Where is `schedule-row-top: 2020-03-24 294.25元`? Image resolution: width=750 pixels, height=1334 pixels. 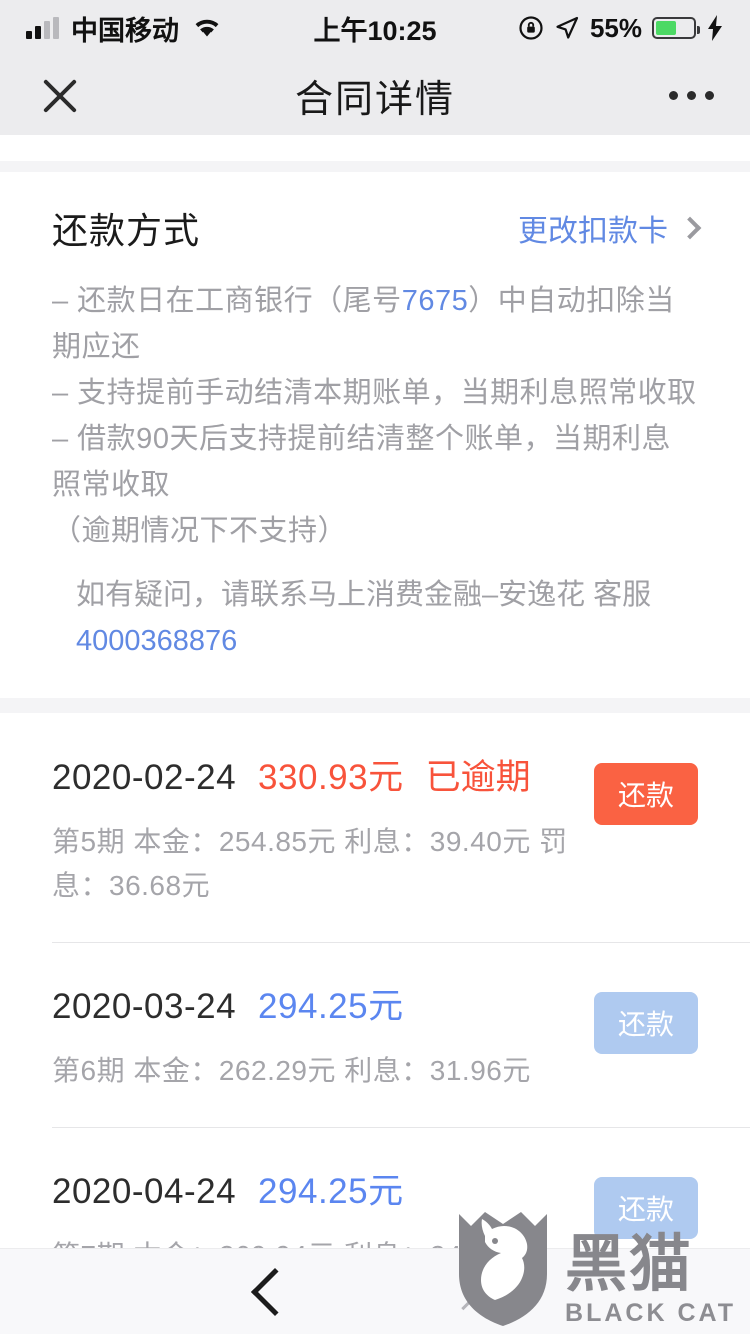 schedule-row-top: 2020-03-24 294.25元 is located at coordinates (323, 1003).